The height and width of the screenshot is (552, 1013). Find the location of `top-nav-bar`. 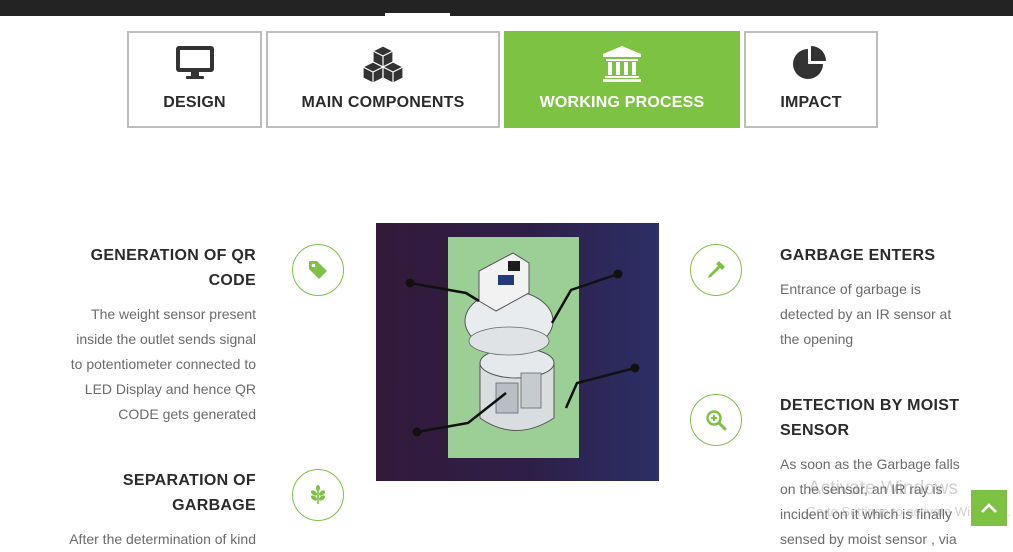

top-nav-bar is located at coordinates (506, 8).